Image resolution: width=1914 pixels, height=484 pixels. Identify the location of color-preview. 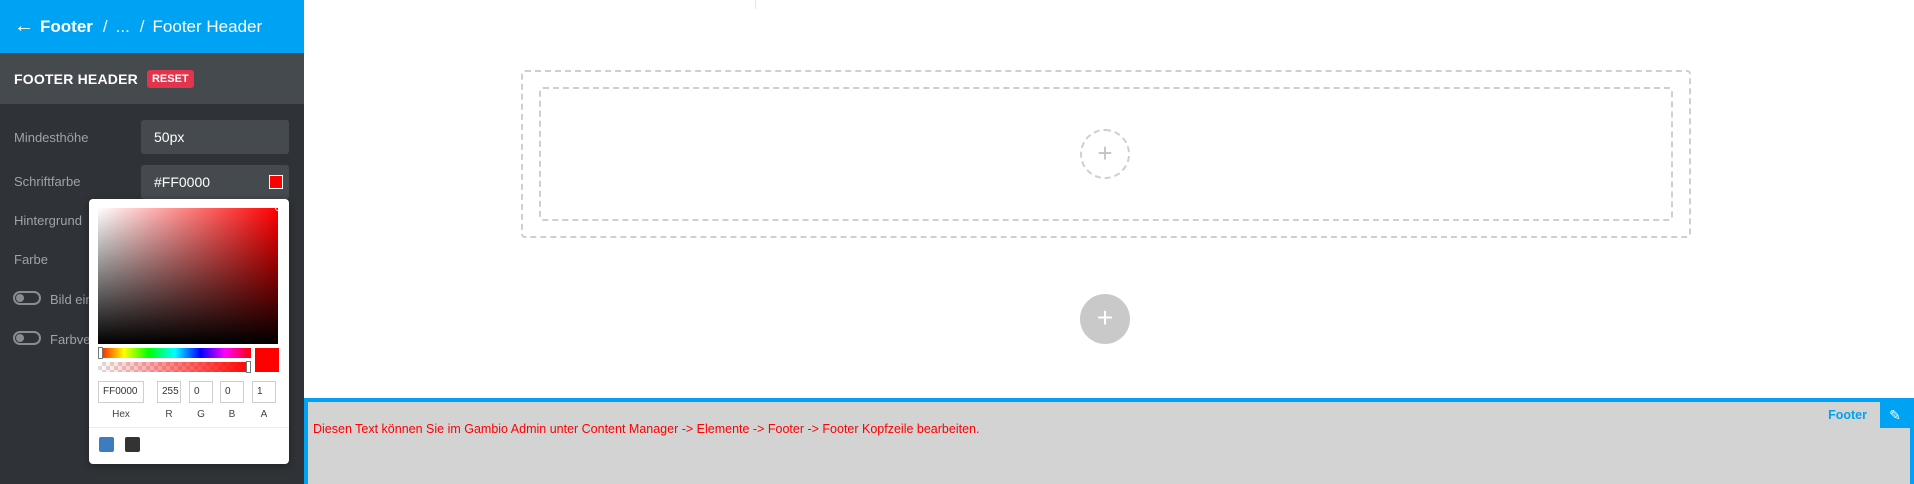
(267, 360).